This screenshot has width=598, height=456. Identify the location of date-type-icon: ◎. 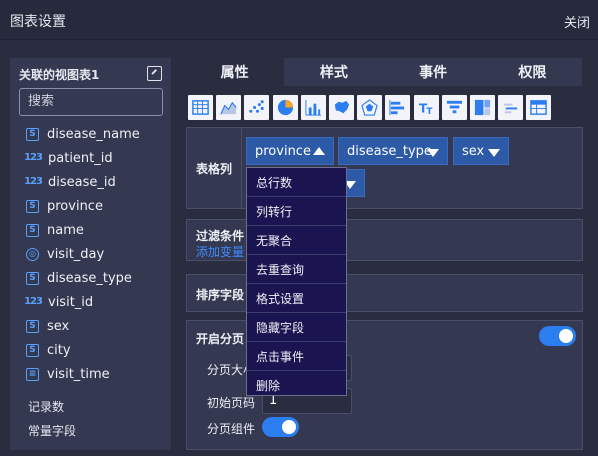
(32, 254).